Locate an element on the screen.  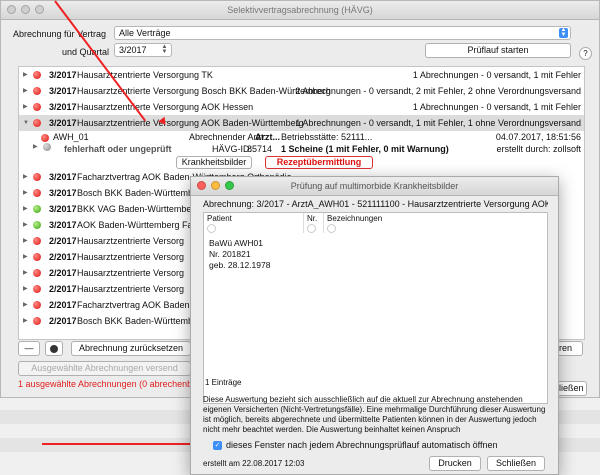
row-contract: Bosch BKK Baden-Württemberg is located at coordinates (142, 193).